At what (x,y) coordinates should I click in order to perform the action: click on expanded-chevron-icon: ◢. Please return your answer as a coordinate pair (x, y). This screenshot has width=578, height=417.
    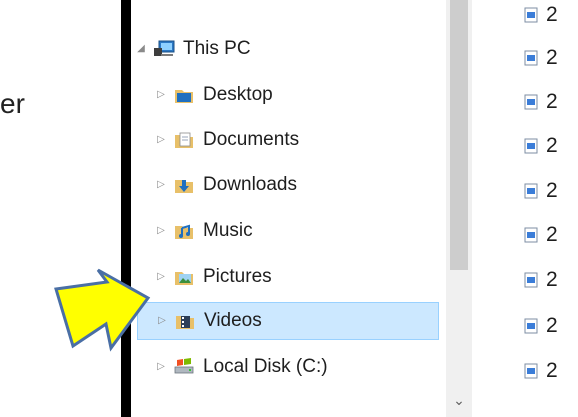
    Looking at the image, I should click on (141, 49).